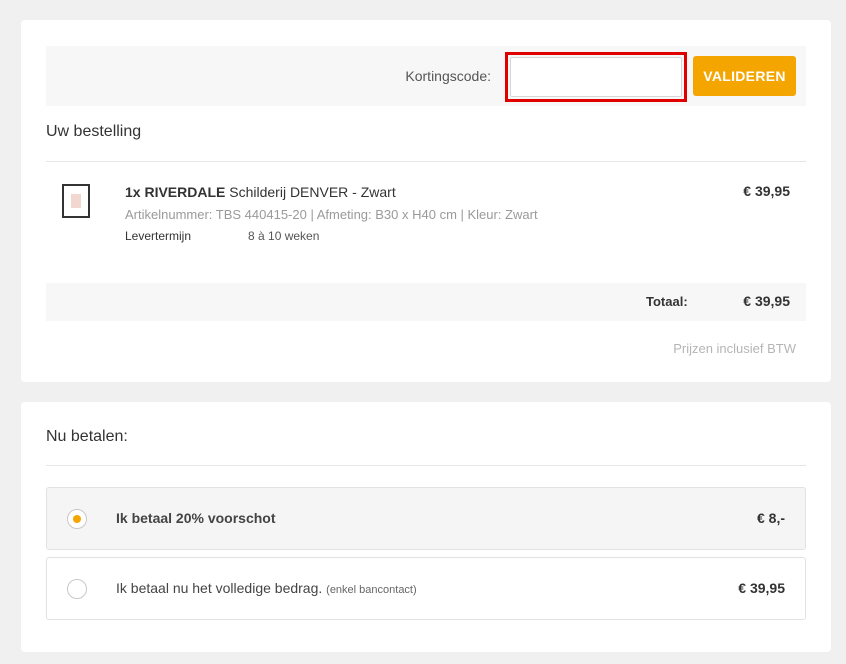 The image size is (846, 664). Describe the element at coordinates (175, 192) in the screenshot. I see `product-qty-name: 1x RIVERDALE` at that location.